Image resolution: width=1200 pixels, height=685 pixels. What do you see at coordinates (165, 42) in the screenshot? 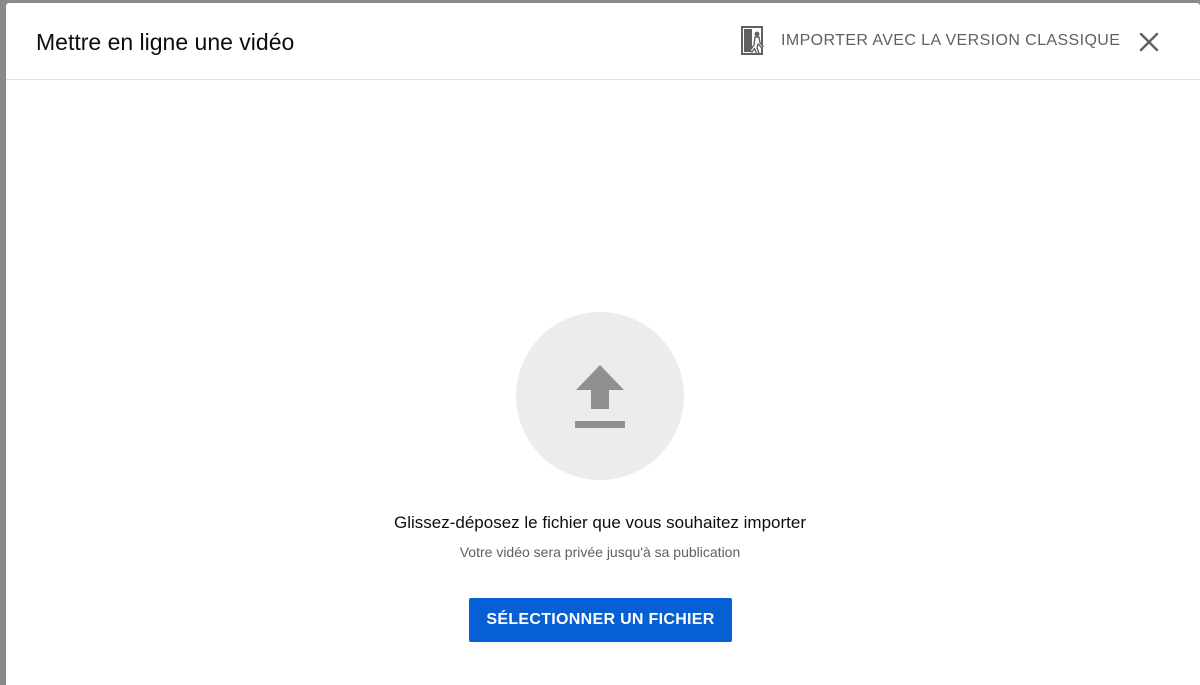
I see `dialog-title: Mettre en ligne une vidéo` at bounding box center [165, 42].